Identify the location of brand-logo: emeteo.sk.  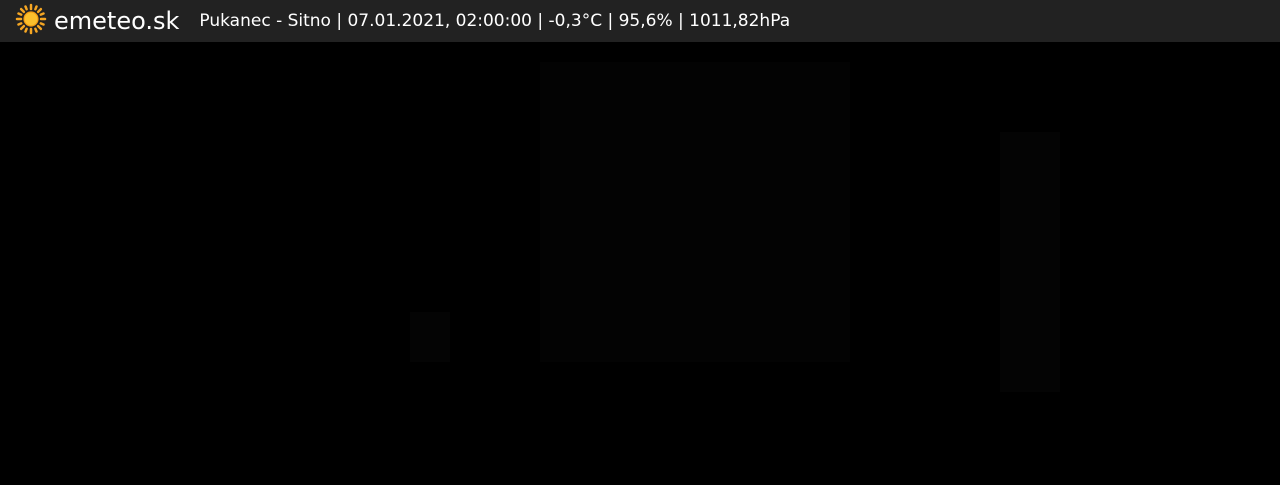
(97, 21).